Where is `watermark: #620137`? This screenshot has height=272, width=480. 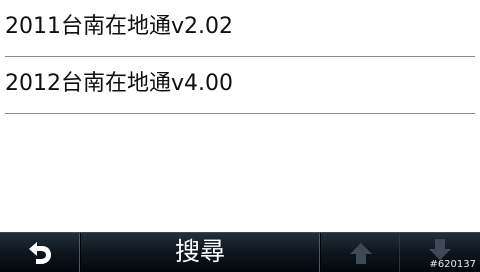 watermark: #620137 is located at coordinates (452, 264).